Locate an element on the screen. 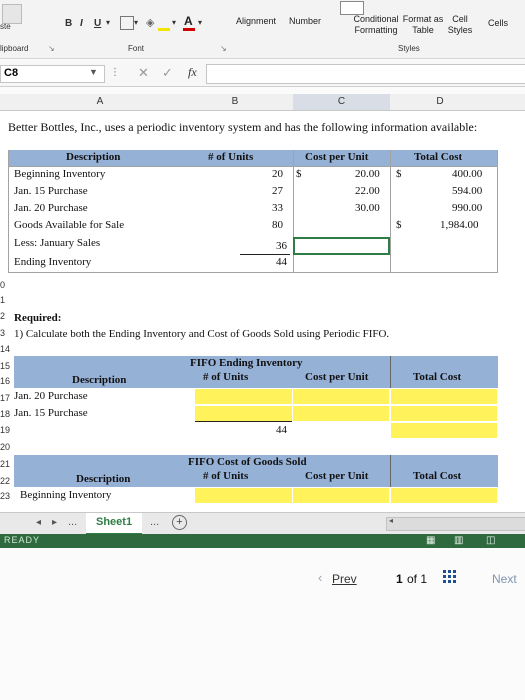 The width and height of the screenshot is (525, 700). chevron-left-icon: ‹ is located at coordinates (320, 577).